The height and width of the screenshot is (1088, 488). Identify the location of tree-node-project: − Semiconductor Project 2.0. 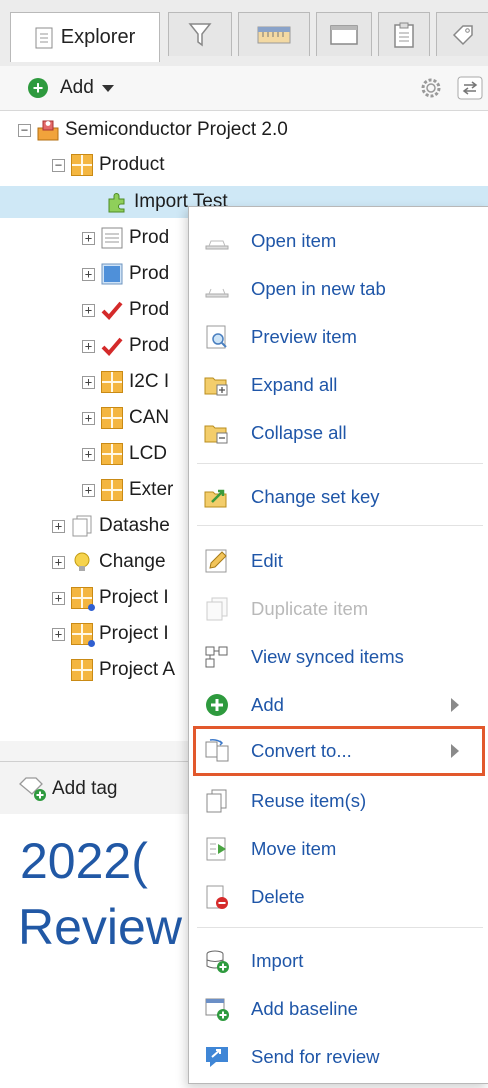
(153, 130).